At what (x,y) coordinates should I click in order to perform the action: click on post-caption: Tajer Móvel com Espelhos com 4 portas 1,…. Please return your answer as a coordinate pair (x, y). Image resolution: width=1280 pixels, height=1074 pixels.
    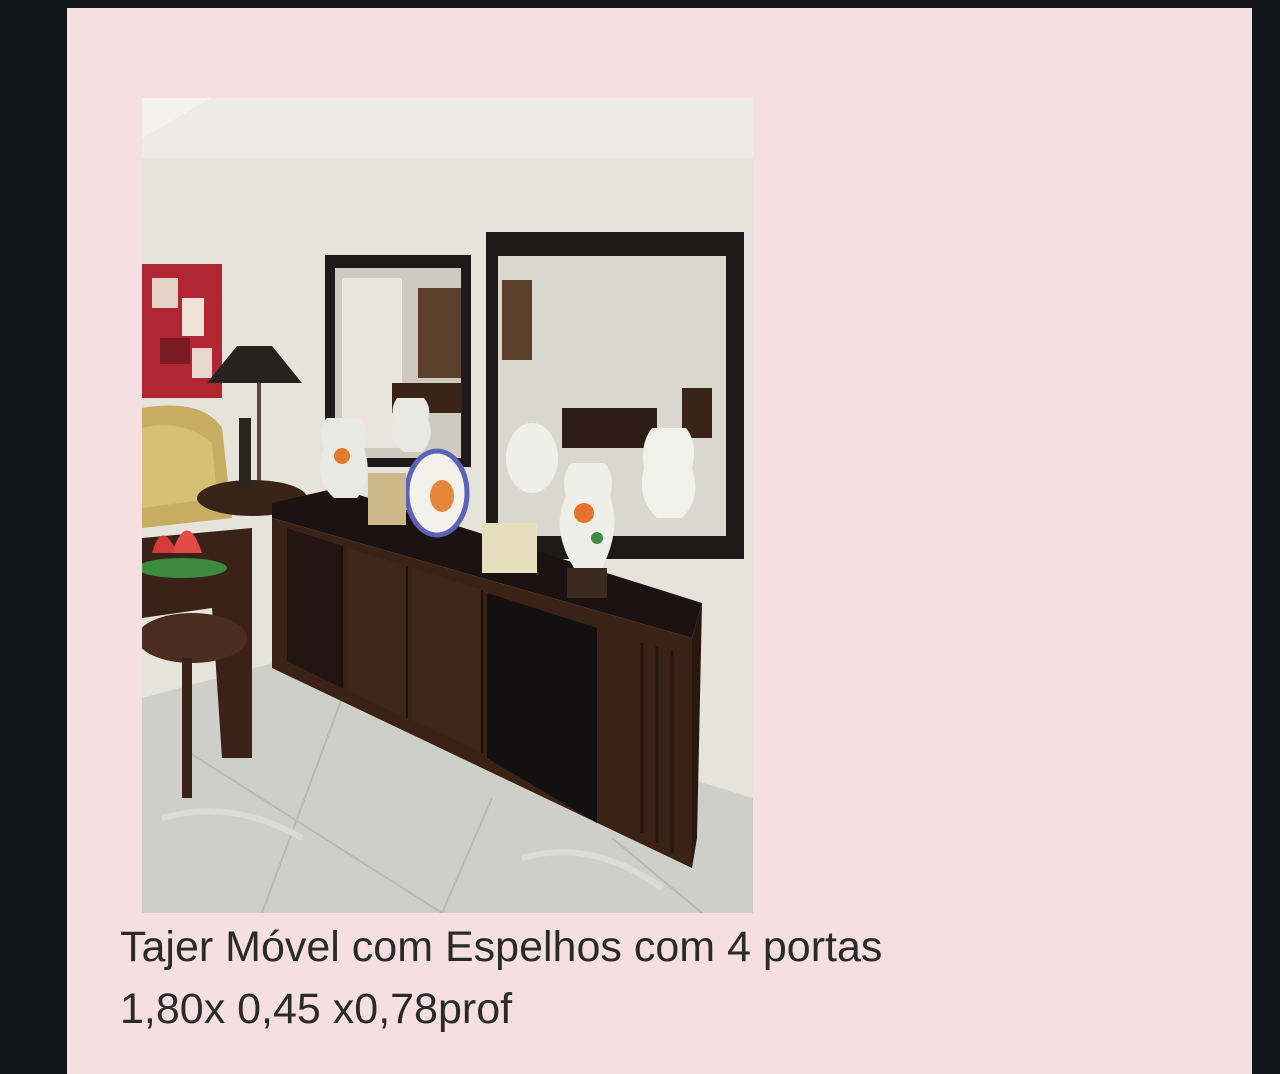
    Looking at the image, I should click on (670, 978).